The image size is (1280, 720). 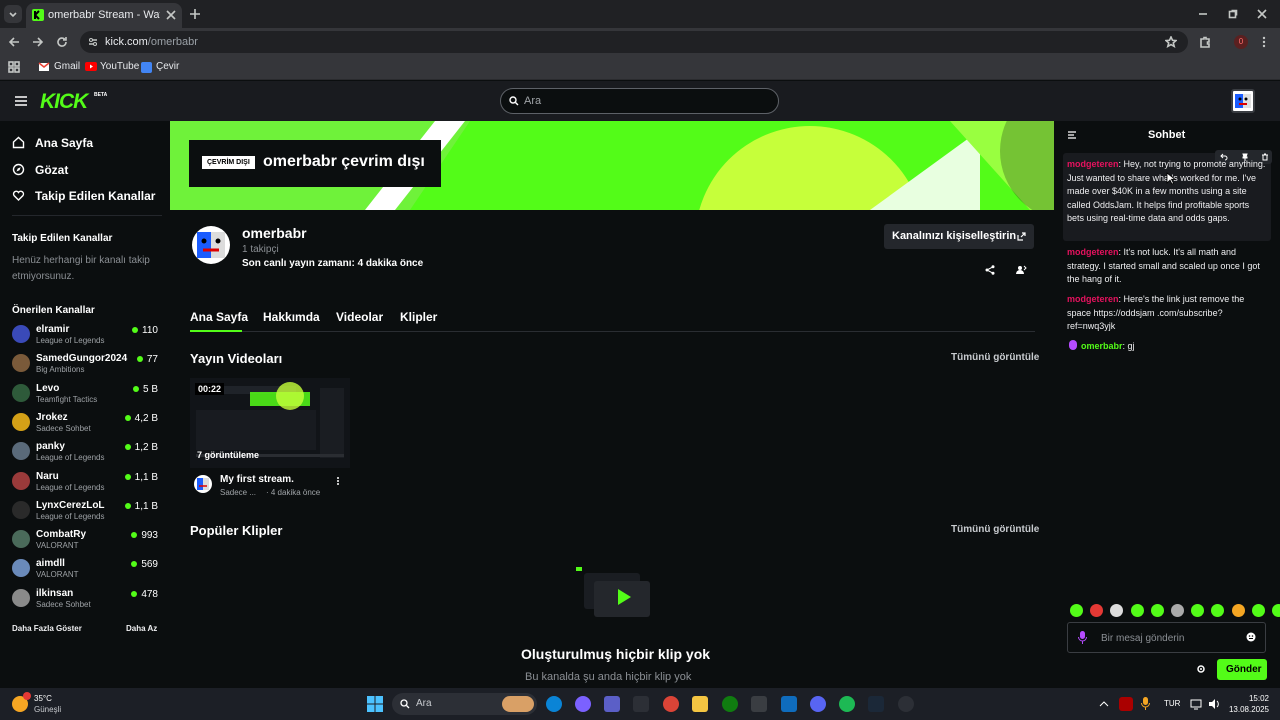 What do you see at coordinates (1264, 42) in the screenshot?
I see `menu-dots-icon` at bounding box center [1264, 42].